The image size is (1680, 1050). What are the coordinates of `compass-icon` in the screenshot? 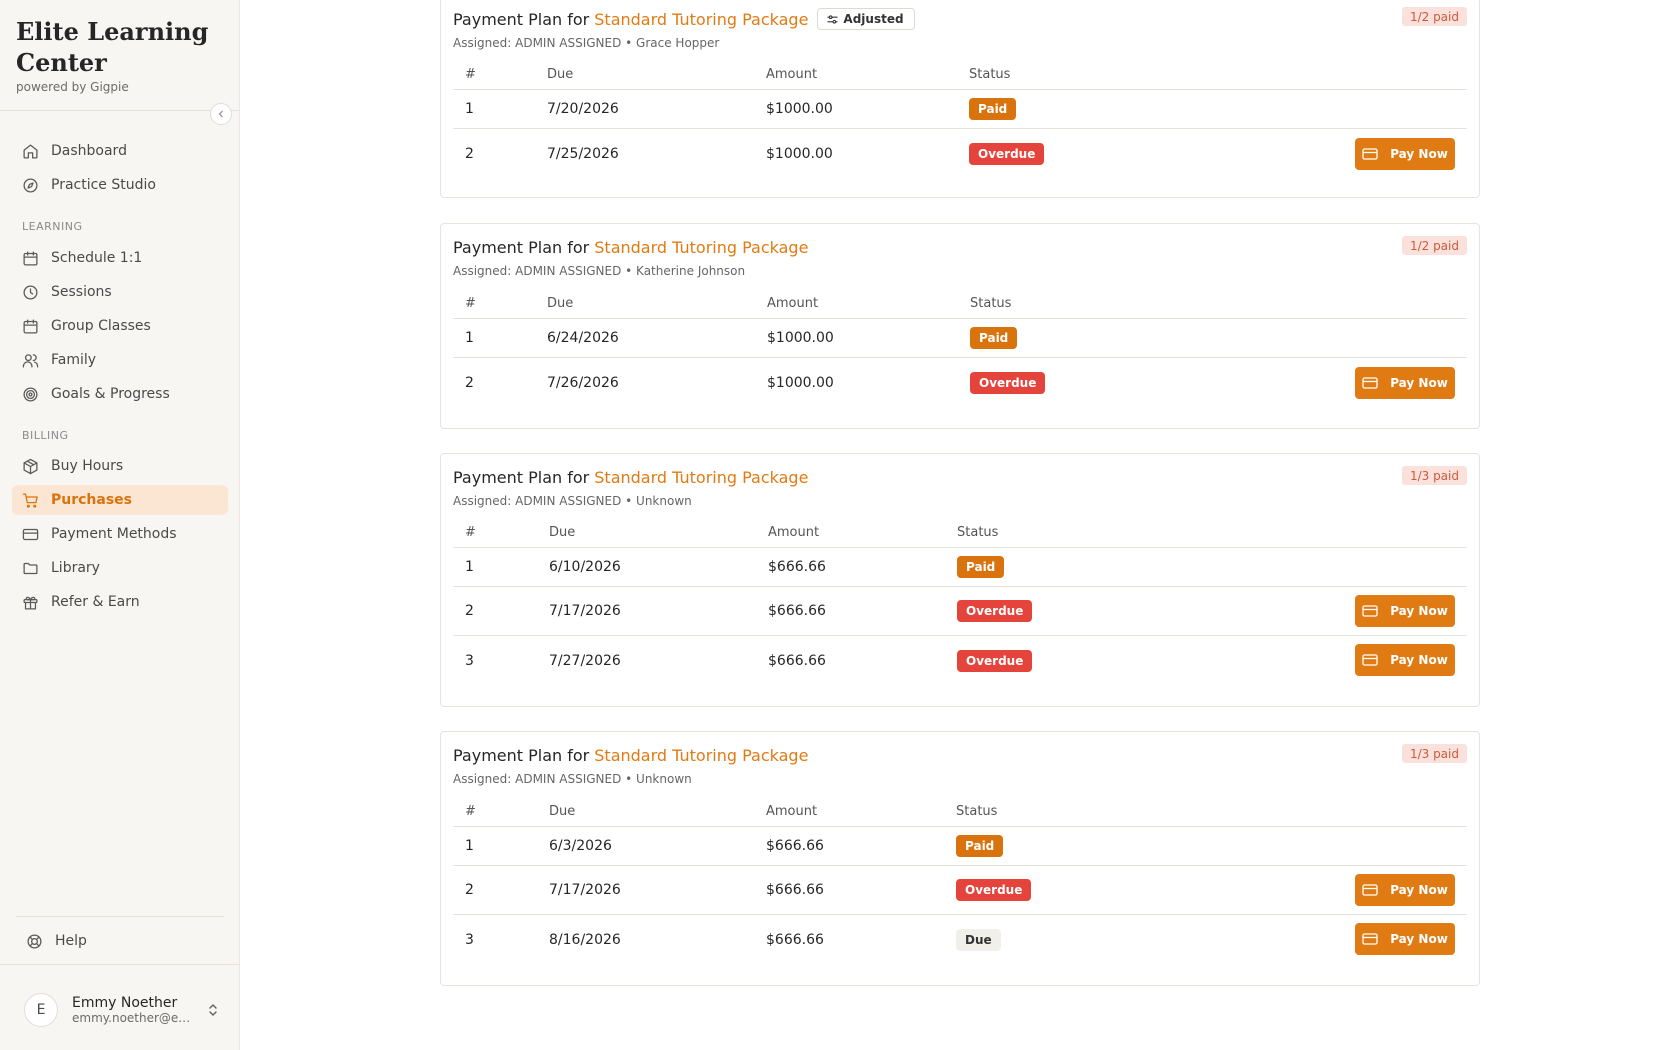 It's located at (30, 185).